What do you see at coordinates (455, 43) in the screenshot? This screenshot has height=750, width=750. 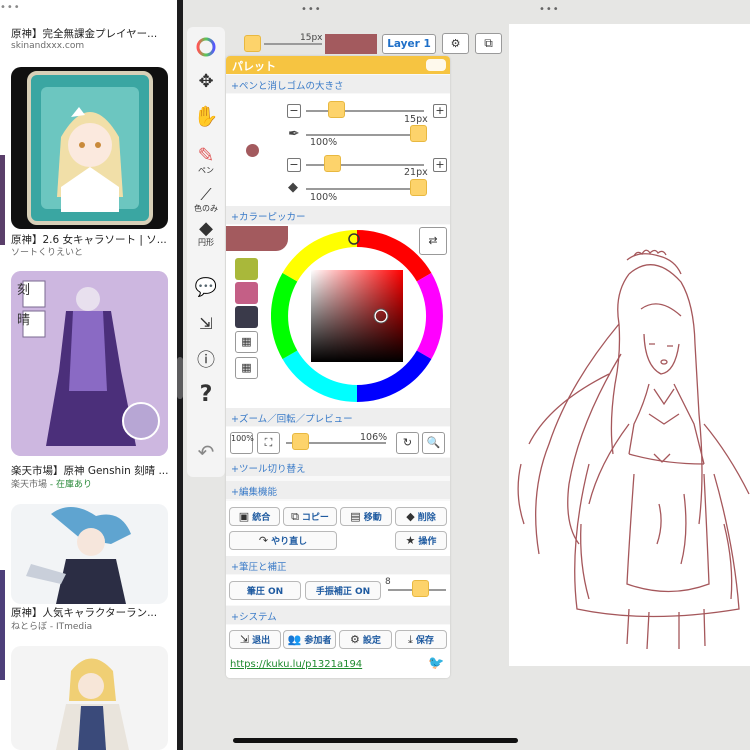 I see `layer-settings-button: ⚙` at bounding box center [455, 43].